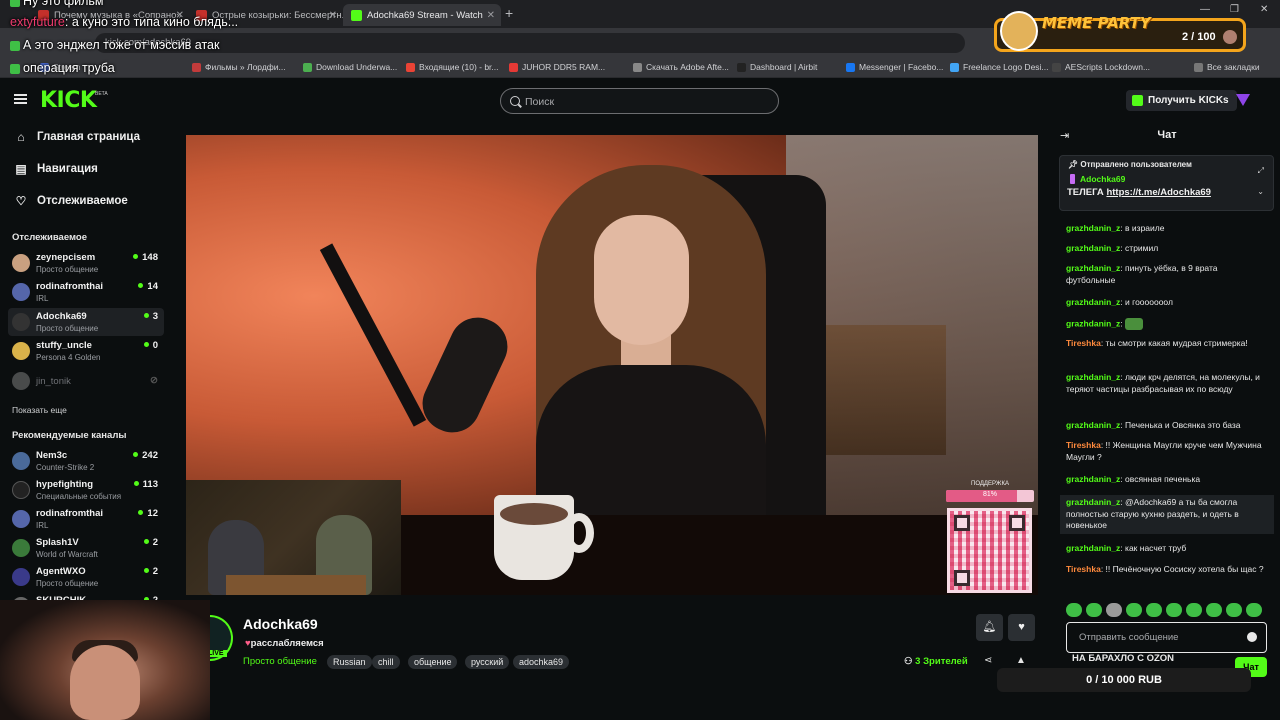  Describe the element at coordinates (509, 13) in the screenshot. I see `new-tab-button: +` at that location.